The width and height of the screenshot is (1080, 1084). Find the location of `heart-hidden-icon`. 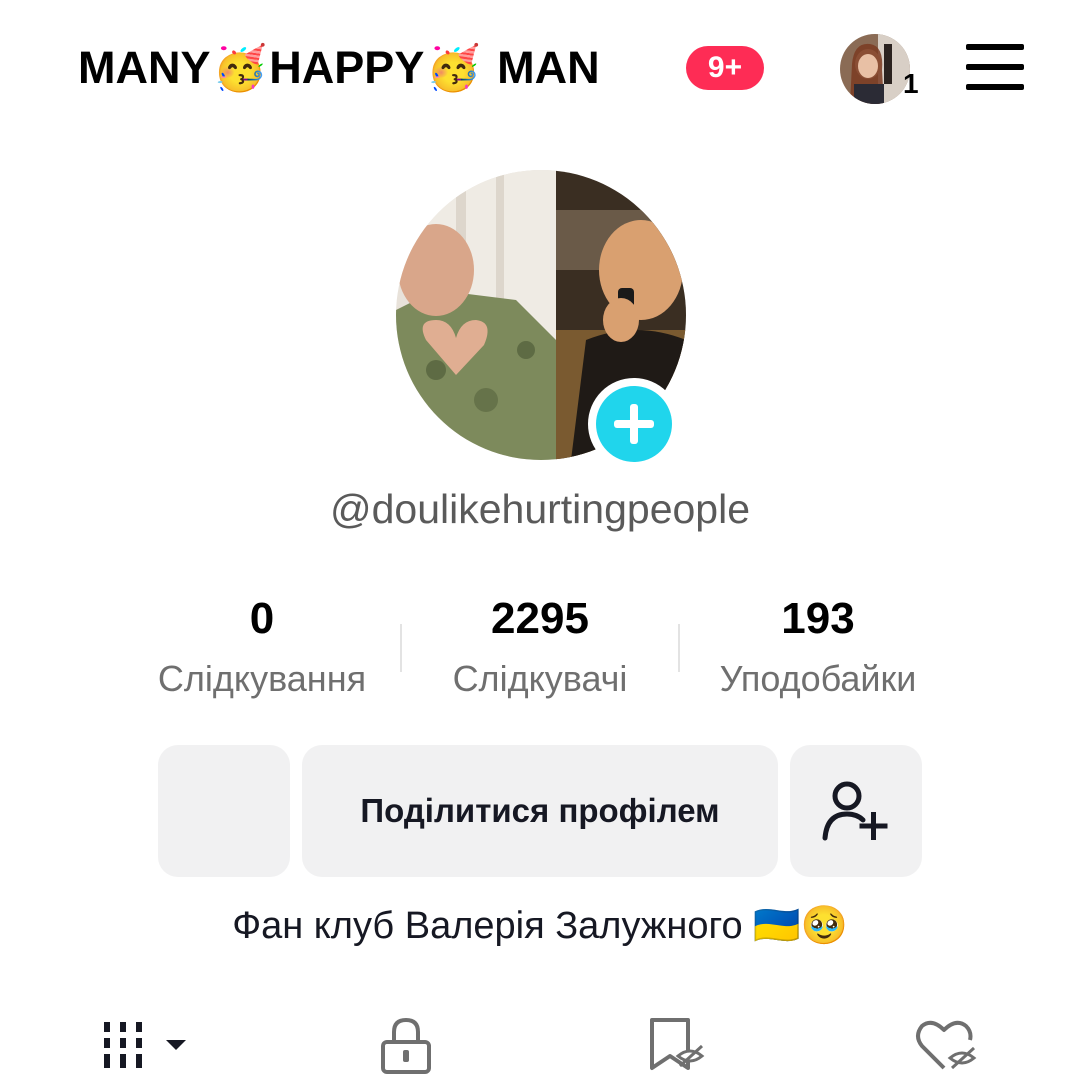

heart-hidden-icon is located at coordinates (946, 1045).